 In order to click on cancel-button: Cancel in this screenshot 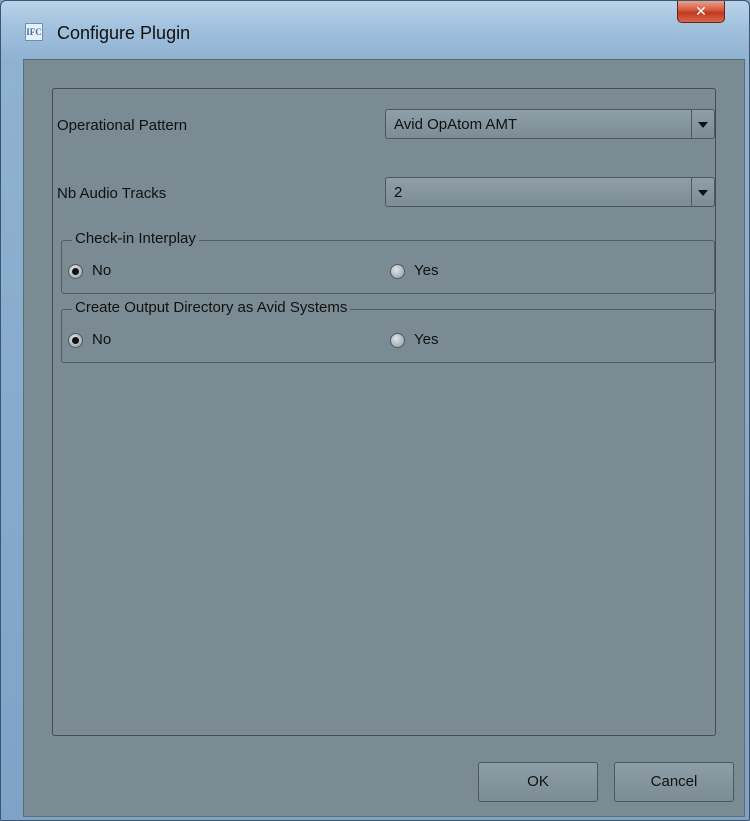, I will do `click(674, 782)`.